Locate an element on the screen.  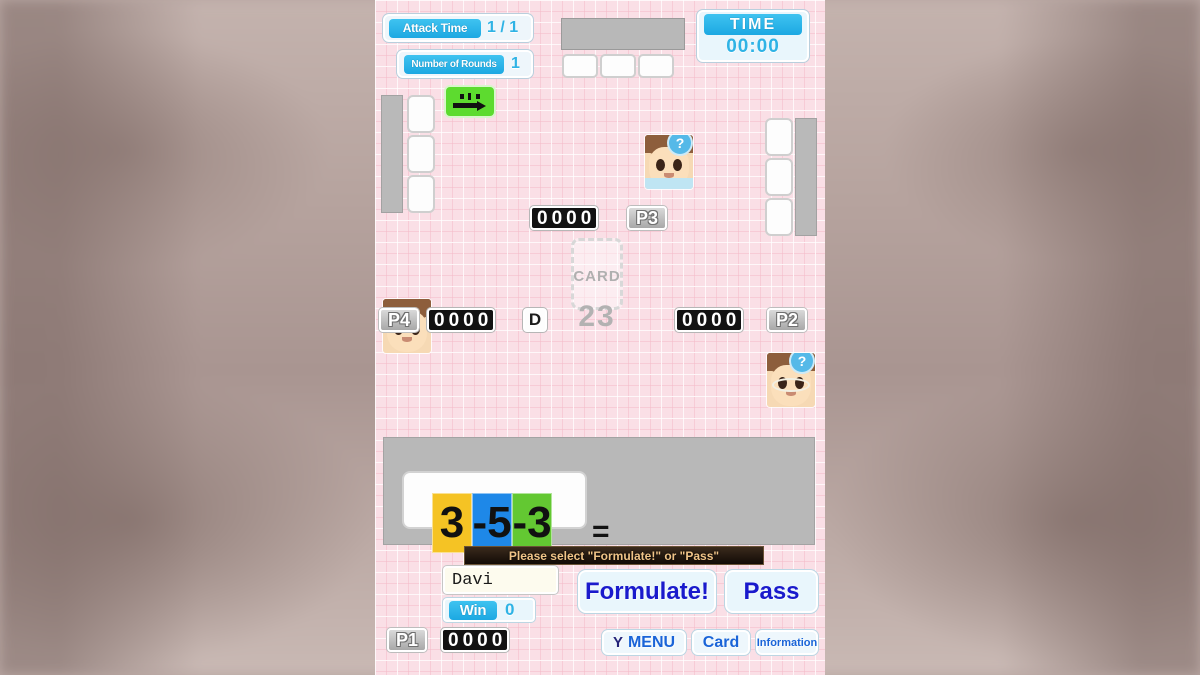
y-key-label: Y is located at coordinates (617, 642).